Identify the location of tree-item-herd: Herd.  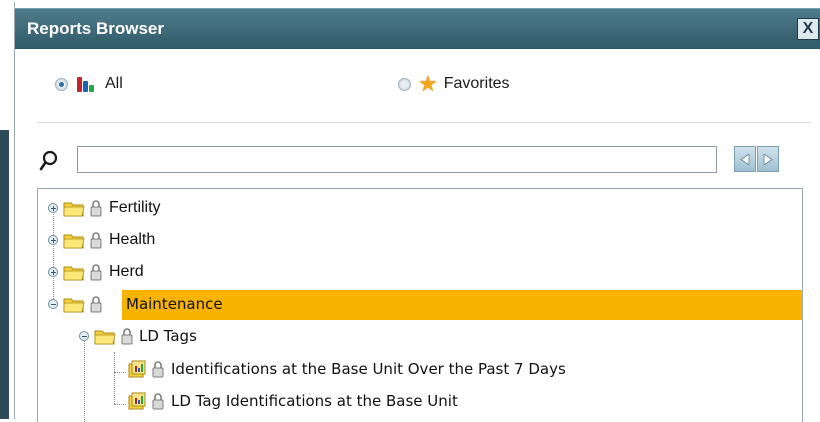
(420, 273).